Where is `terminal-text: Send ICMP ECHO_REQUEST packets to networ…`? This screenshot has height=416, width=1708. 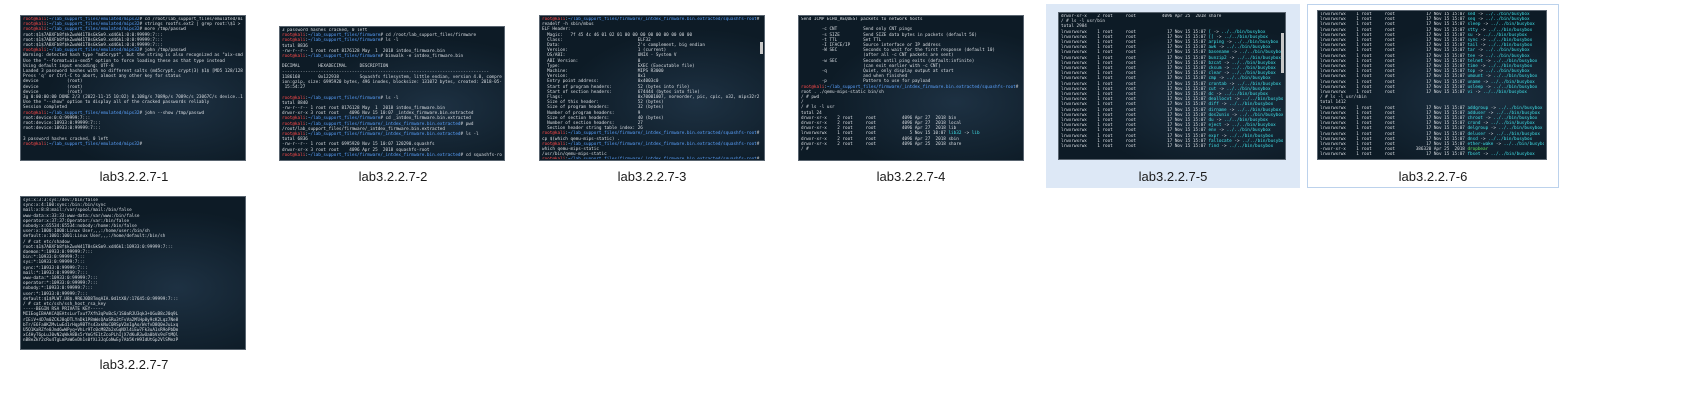 terminal-text: Send ICMP ECHO_REQUEST packets to networ… is located at coordinates (911, 85).